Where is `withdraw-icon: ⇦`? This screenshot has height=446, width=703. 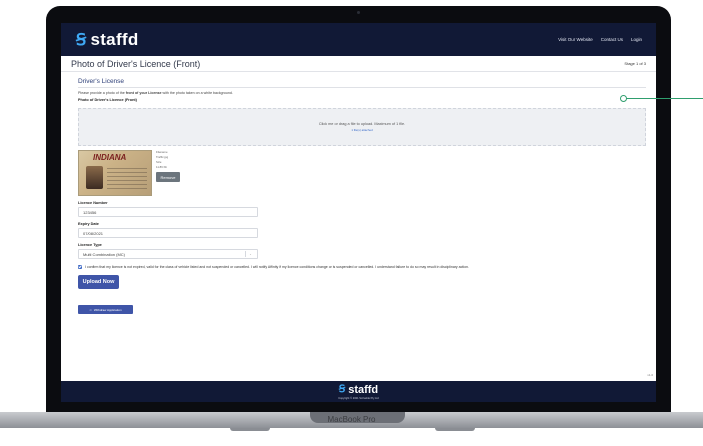 withdraw-icon: ⇦ is located at coordinates (90, 309).